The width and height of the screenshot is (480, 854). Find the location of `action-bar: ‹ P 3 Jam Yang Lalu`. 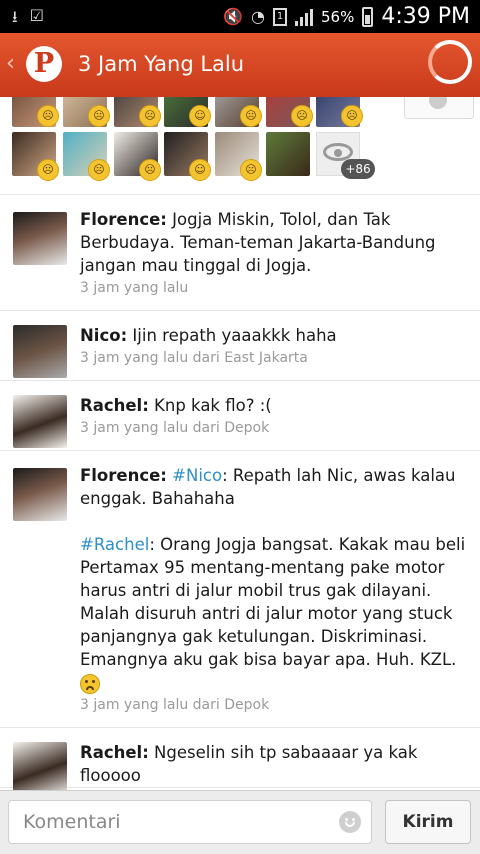

action-bar: ‹ P 3 Jam Yang Lalu is located at coordinates (240, 65).